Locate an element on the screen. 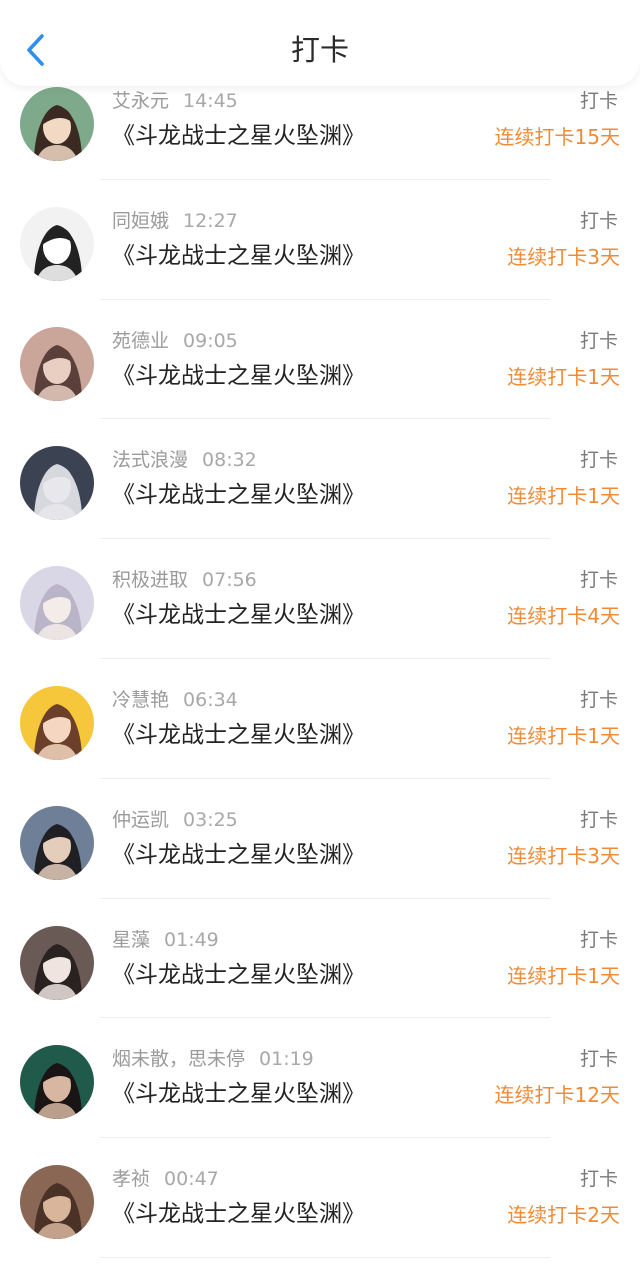 This screenshot has width=640, height=1264. user-meta: 孝祯 00:47 is located at coordinates (165, 1179).